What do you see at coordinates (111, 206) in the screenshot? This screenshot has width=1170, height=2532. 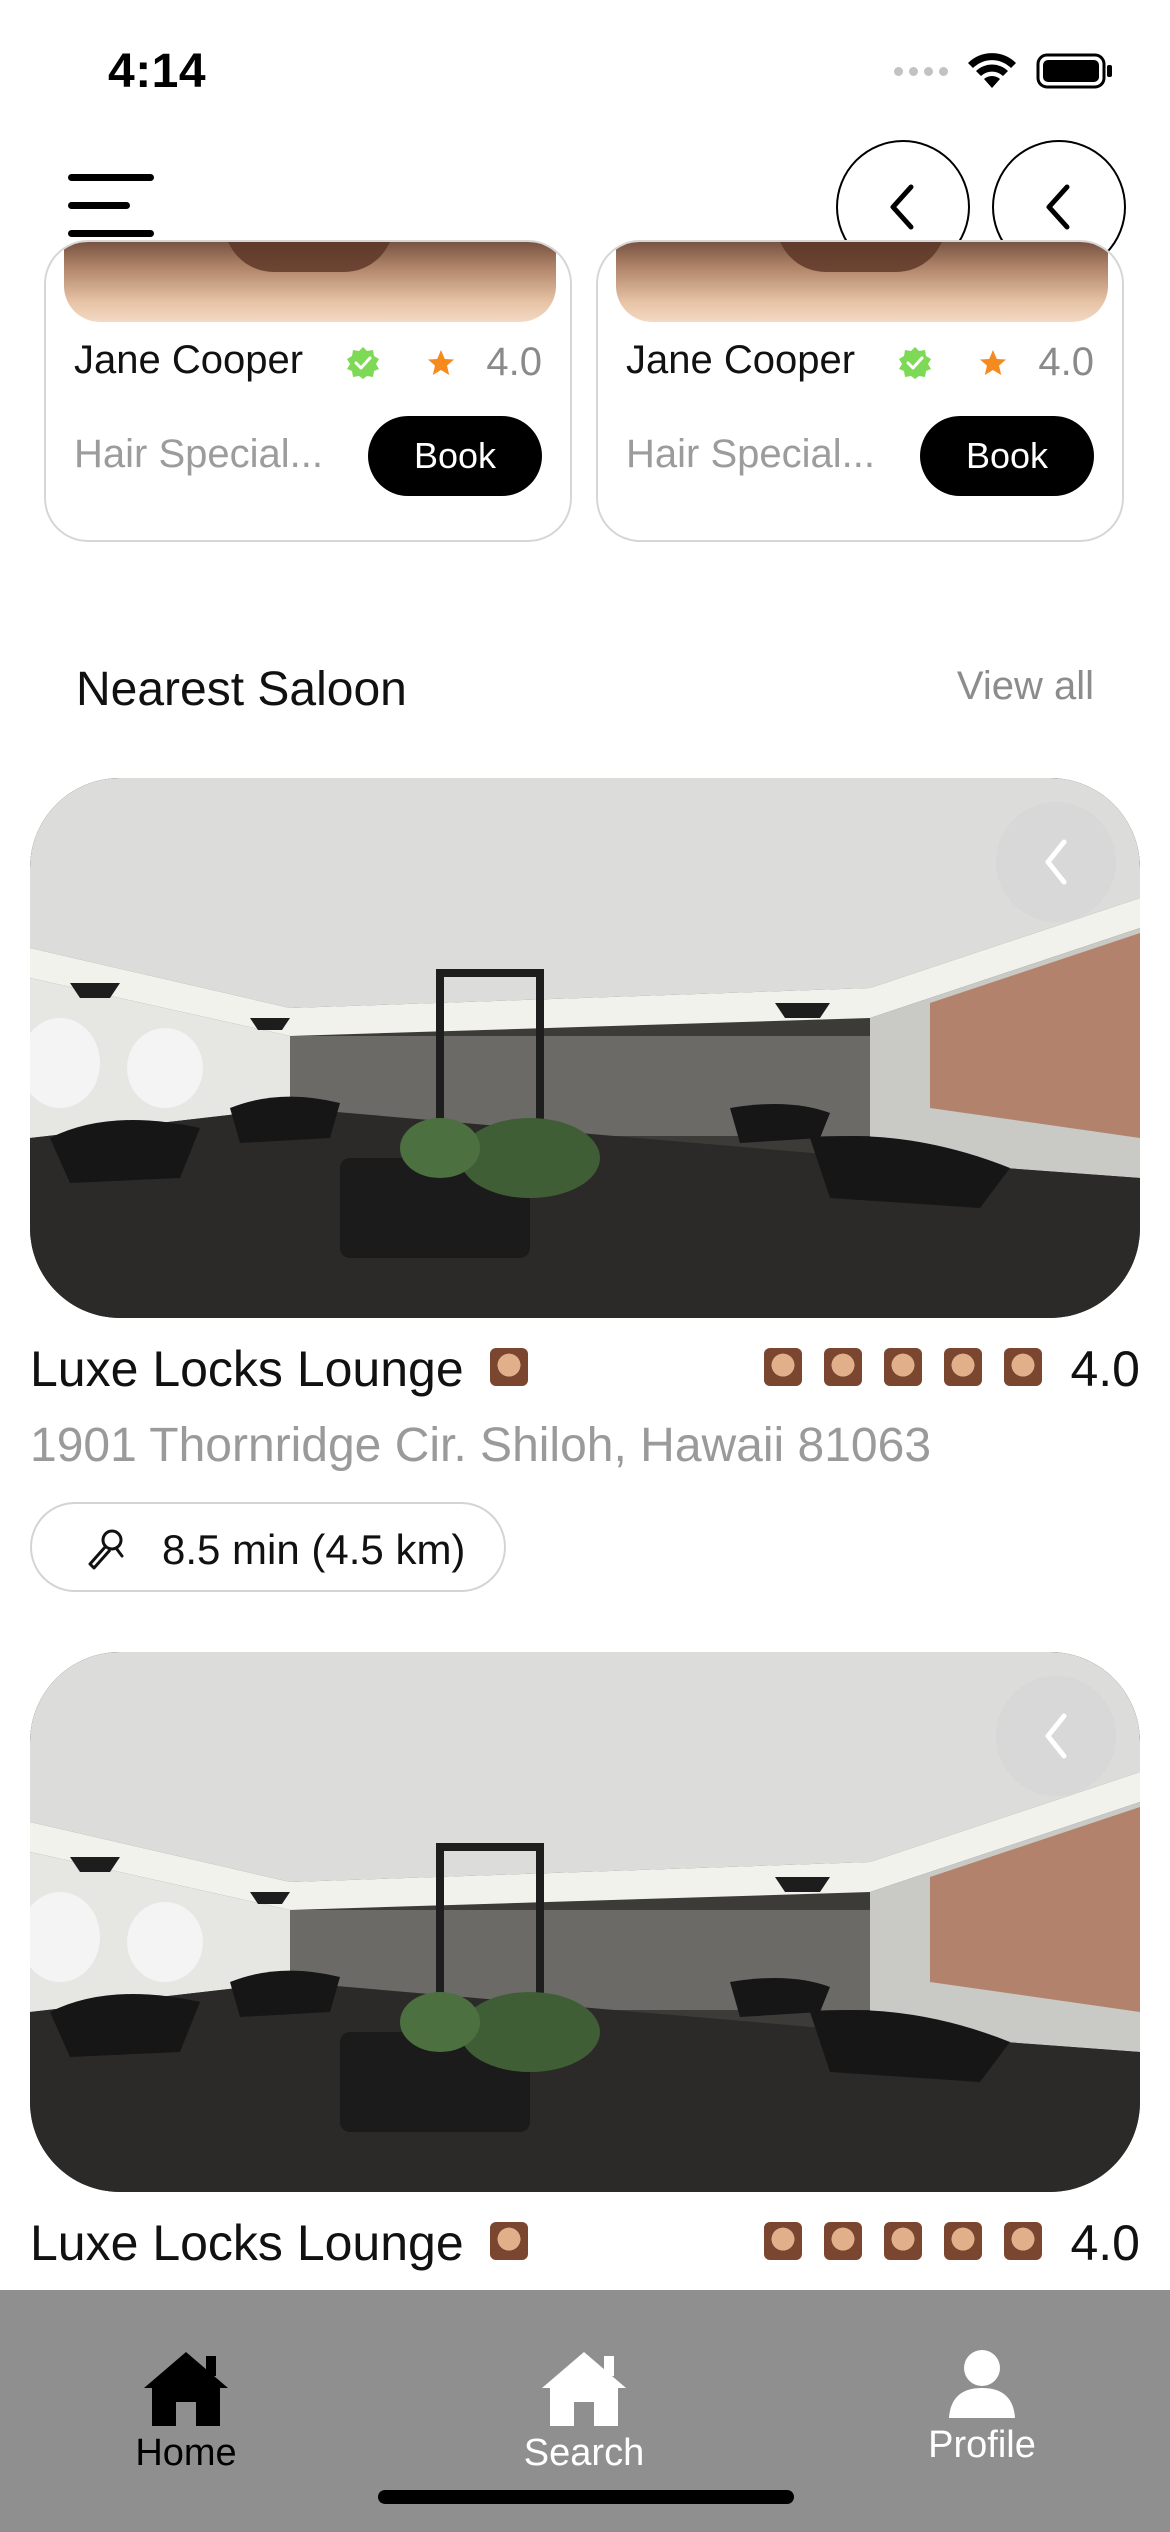 I see `menu-button` at bounding box center [111, 206].